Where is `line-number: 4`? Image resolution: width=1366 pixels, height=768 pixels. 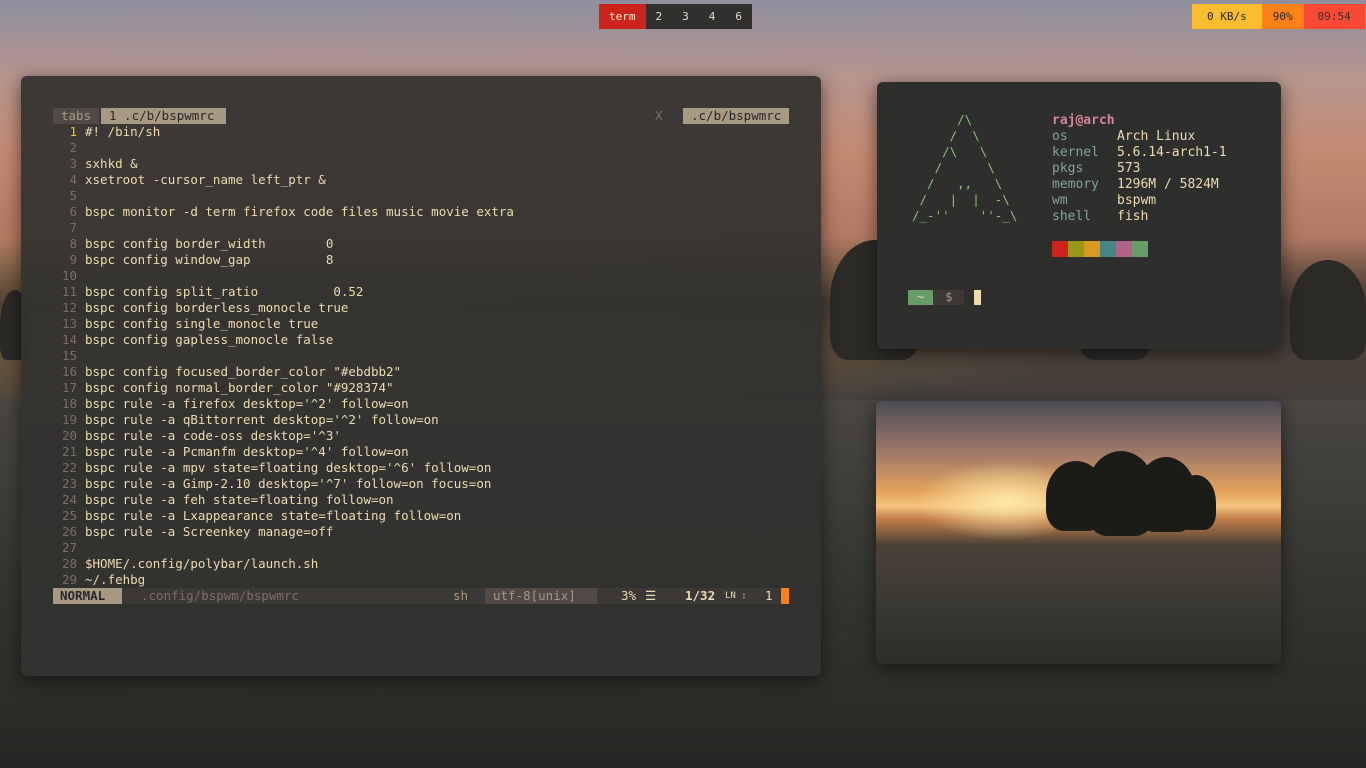 line-number: 4 is located at coordinates (73, 179).